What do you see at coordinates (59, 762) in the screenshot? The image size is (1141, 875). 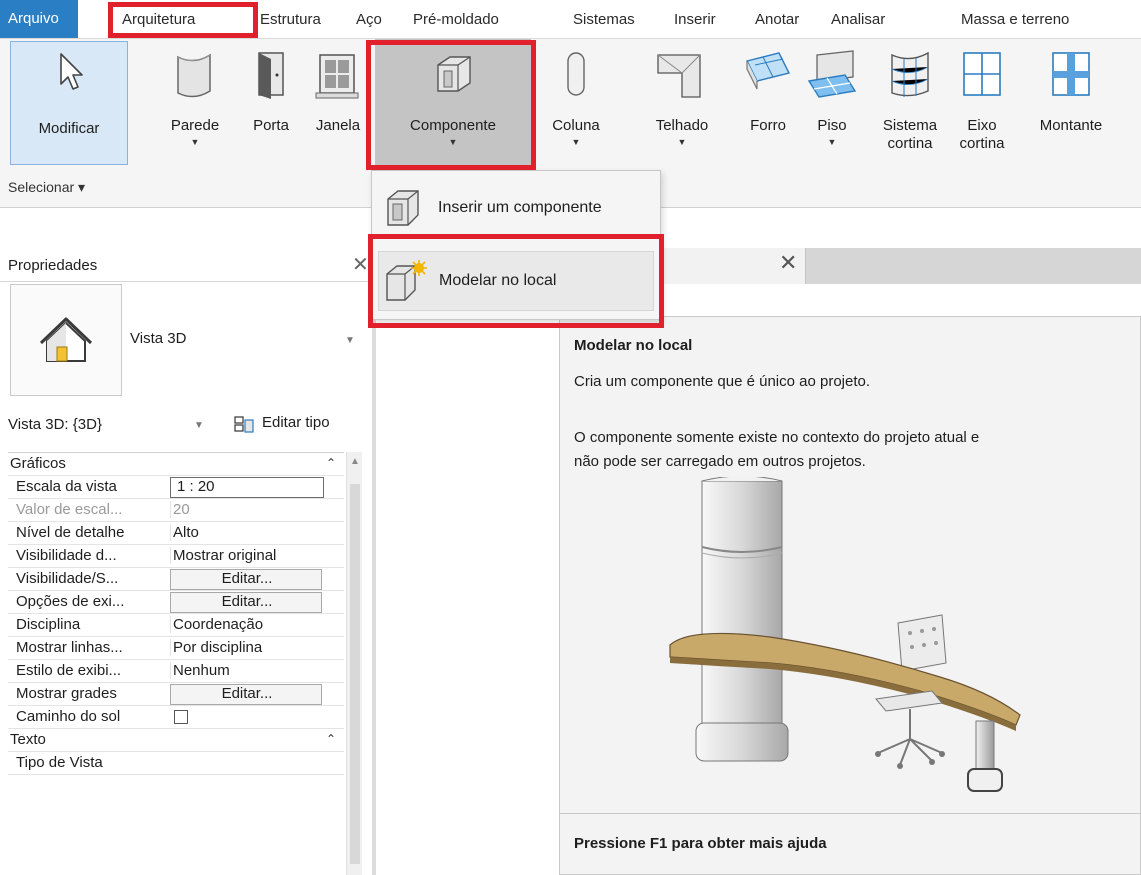 I see `property-label: Tipo de Vista` at bounding box center [59, 762].